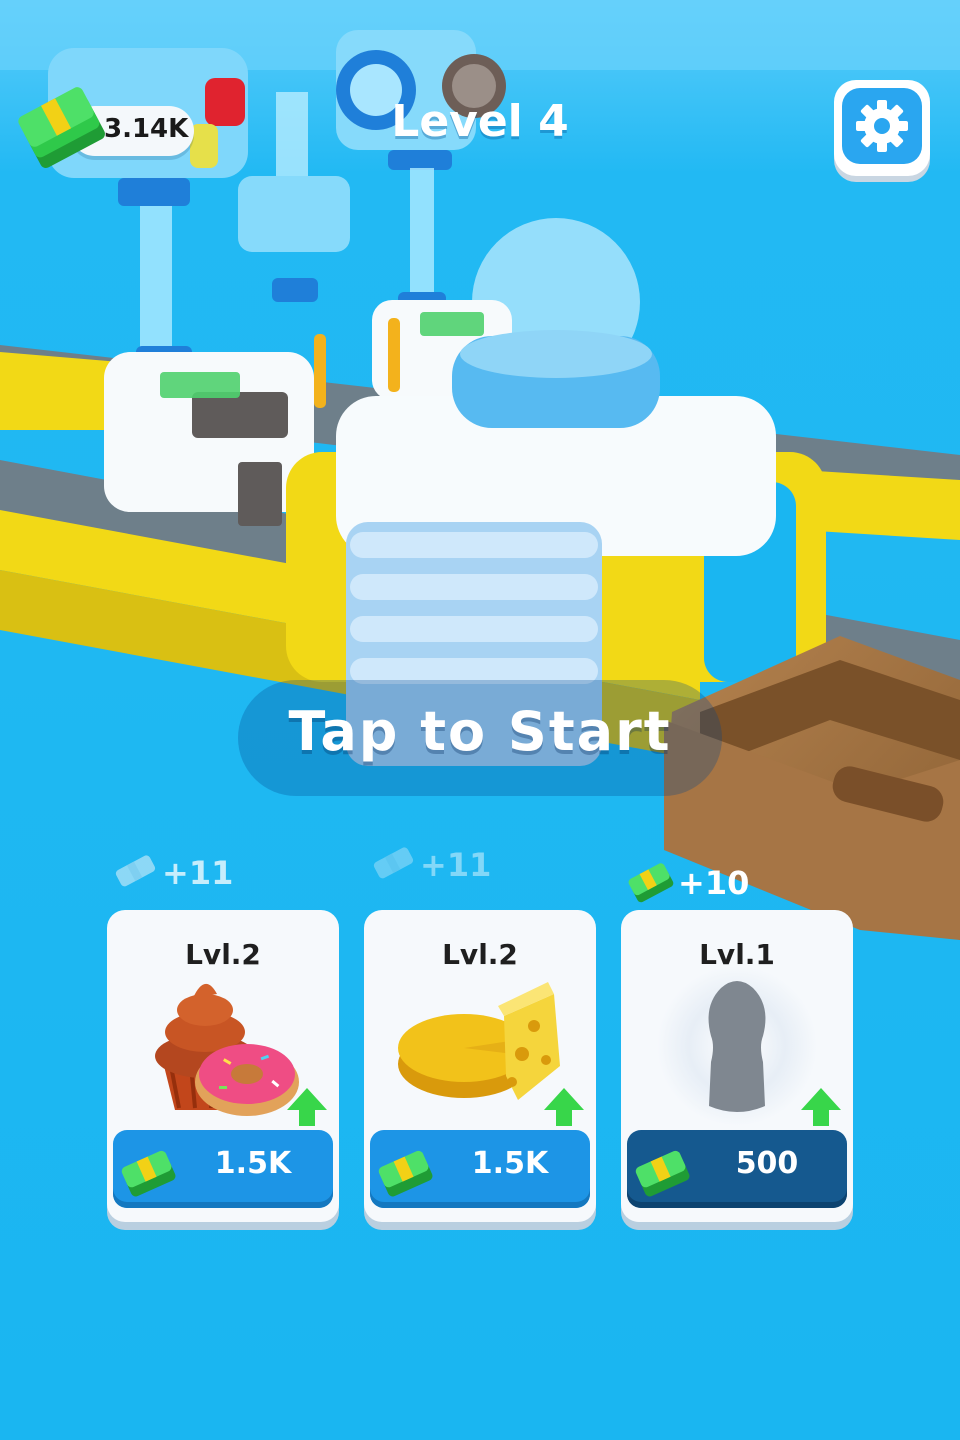  I want to click on upgrade-card-cupcake: Lvl.2 1.5K, so click(223, 1066).